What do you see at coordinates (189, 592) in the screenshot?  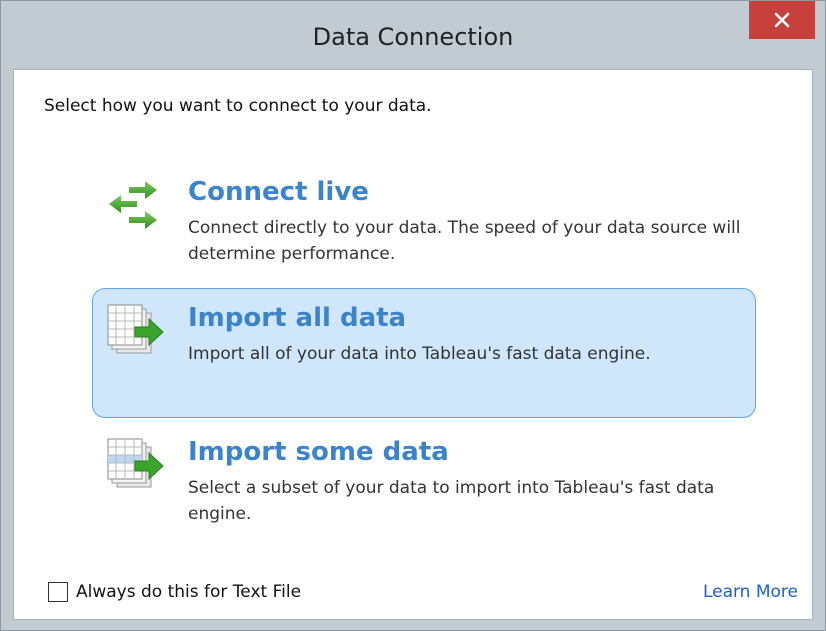 I see `always-do-this-label: Always do this for Text File` at bounding box center [189, 592].